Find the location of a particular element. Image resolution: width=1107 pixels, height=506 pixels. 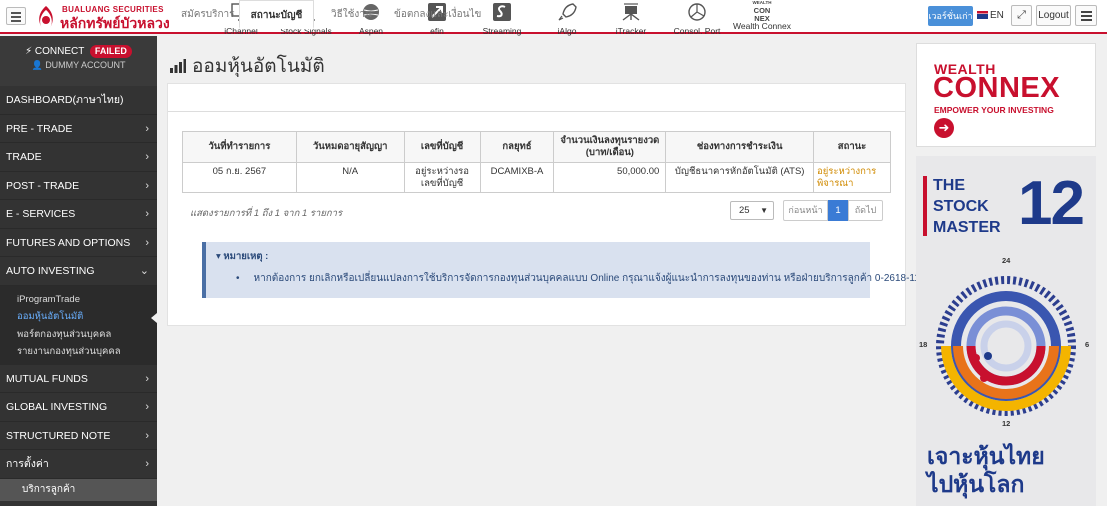

sidebar-item-7: MUTUAL FUNDS › is located at coordinates (78, 379).